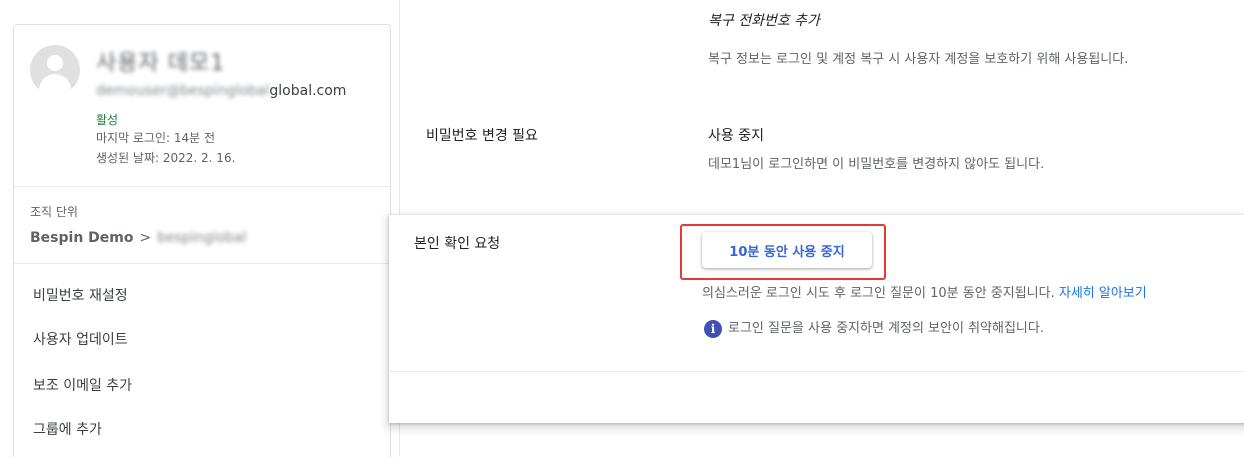 The width and height of the screenshot is (1244, 457). Describe the element at coordinates (82, 385) in the screenshot. I see `add-secondary-email-action: 보조 이메일 추가` at that location.